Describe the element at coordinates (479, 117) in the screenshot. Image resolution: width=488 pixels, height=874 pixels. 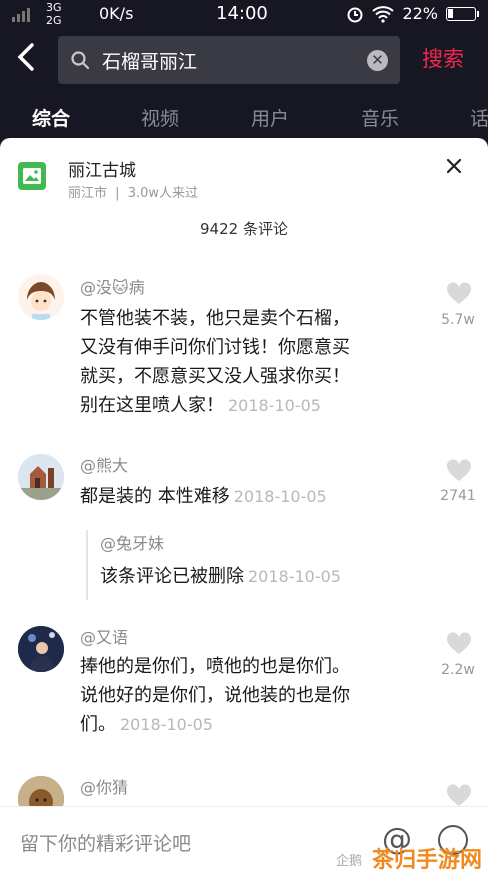
I see `tab-topics: 话` at that location.